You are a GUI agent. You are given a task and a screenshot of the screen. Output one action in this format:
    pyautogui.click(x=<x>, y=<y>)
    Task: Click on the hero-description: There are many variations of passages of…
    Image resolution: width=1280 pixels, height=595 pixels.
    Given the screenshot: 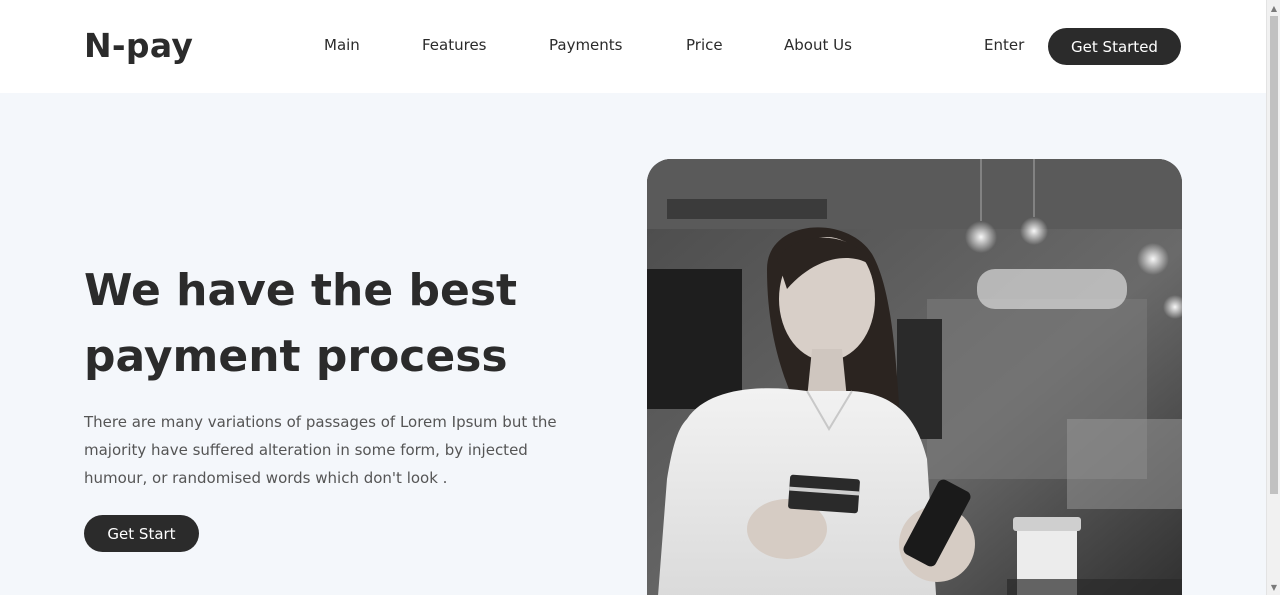 What is the action you would take?
    pyautogui.click(x=320, y=450)
    